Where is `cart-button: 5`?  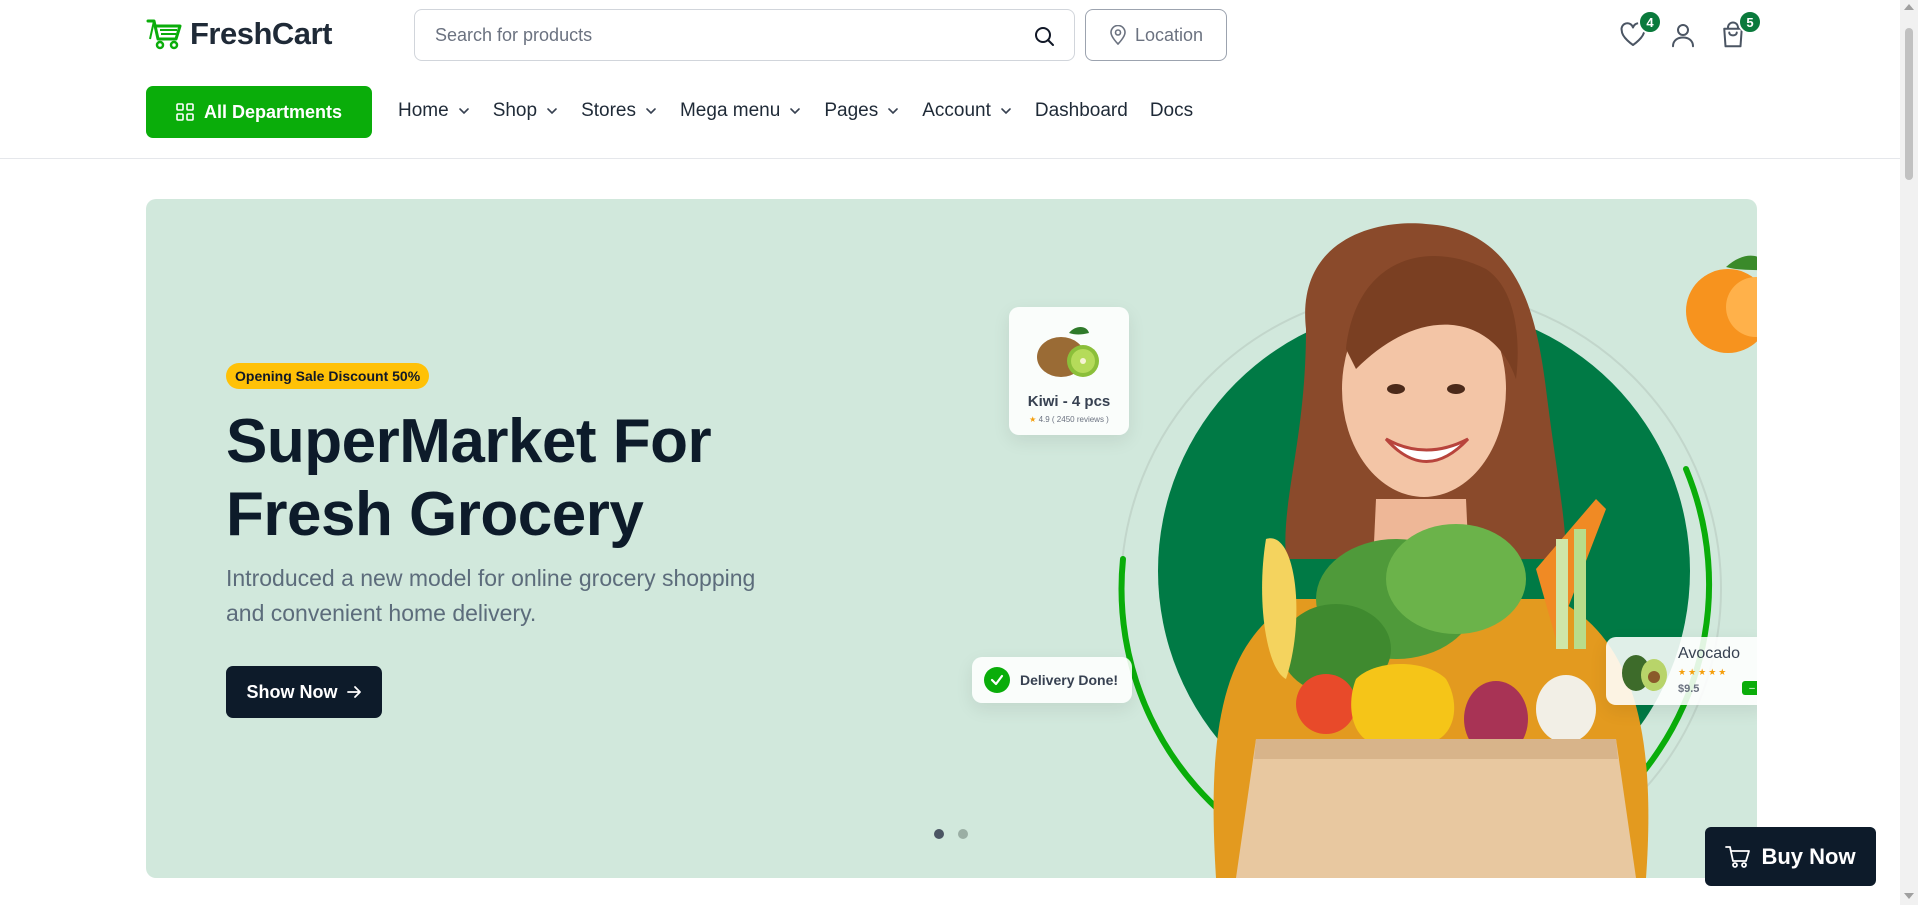 cart-button: 5 is located at coordinates (1740, 30).